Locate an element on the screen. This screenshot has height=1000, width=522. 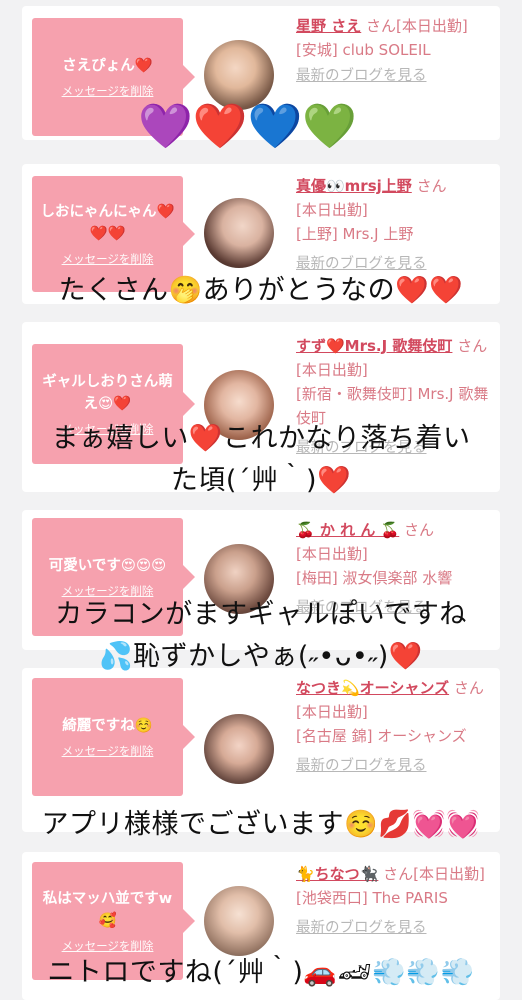
message-text: 綺麗ですね☺️ is located at coordinates (107, 726).